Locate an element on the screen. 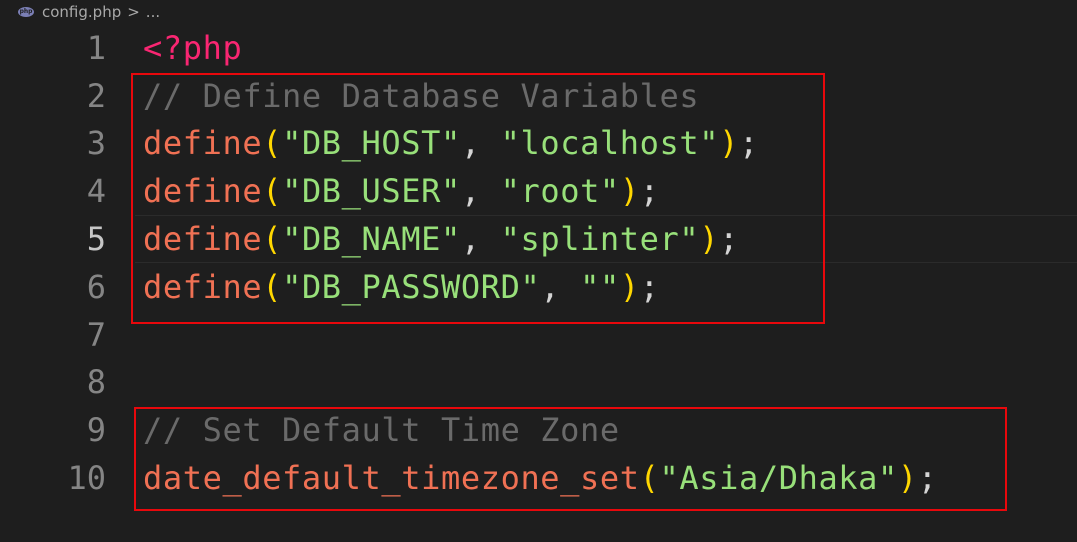  code-comment: // Define Database Variables is located at coordinates (421, 95).